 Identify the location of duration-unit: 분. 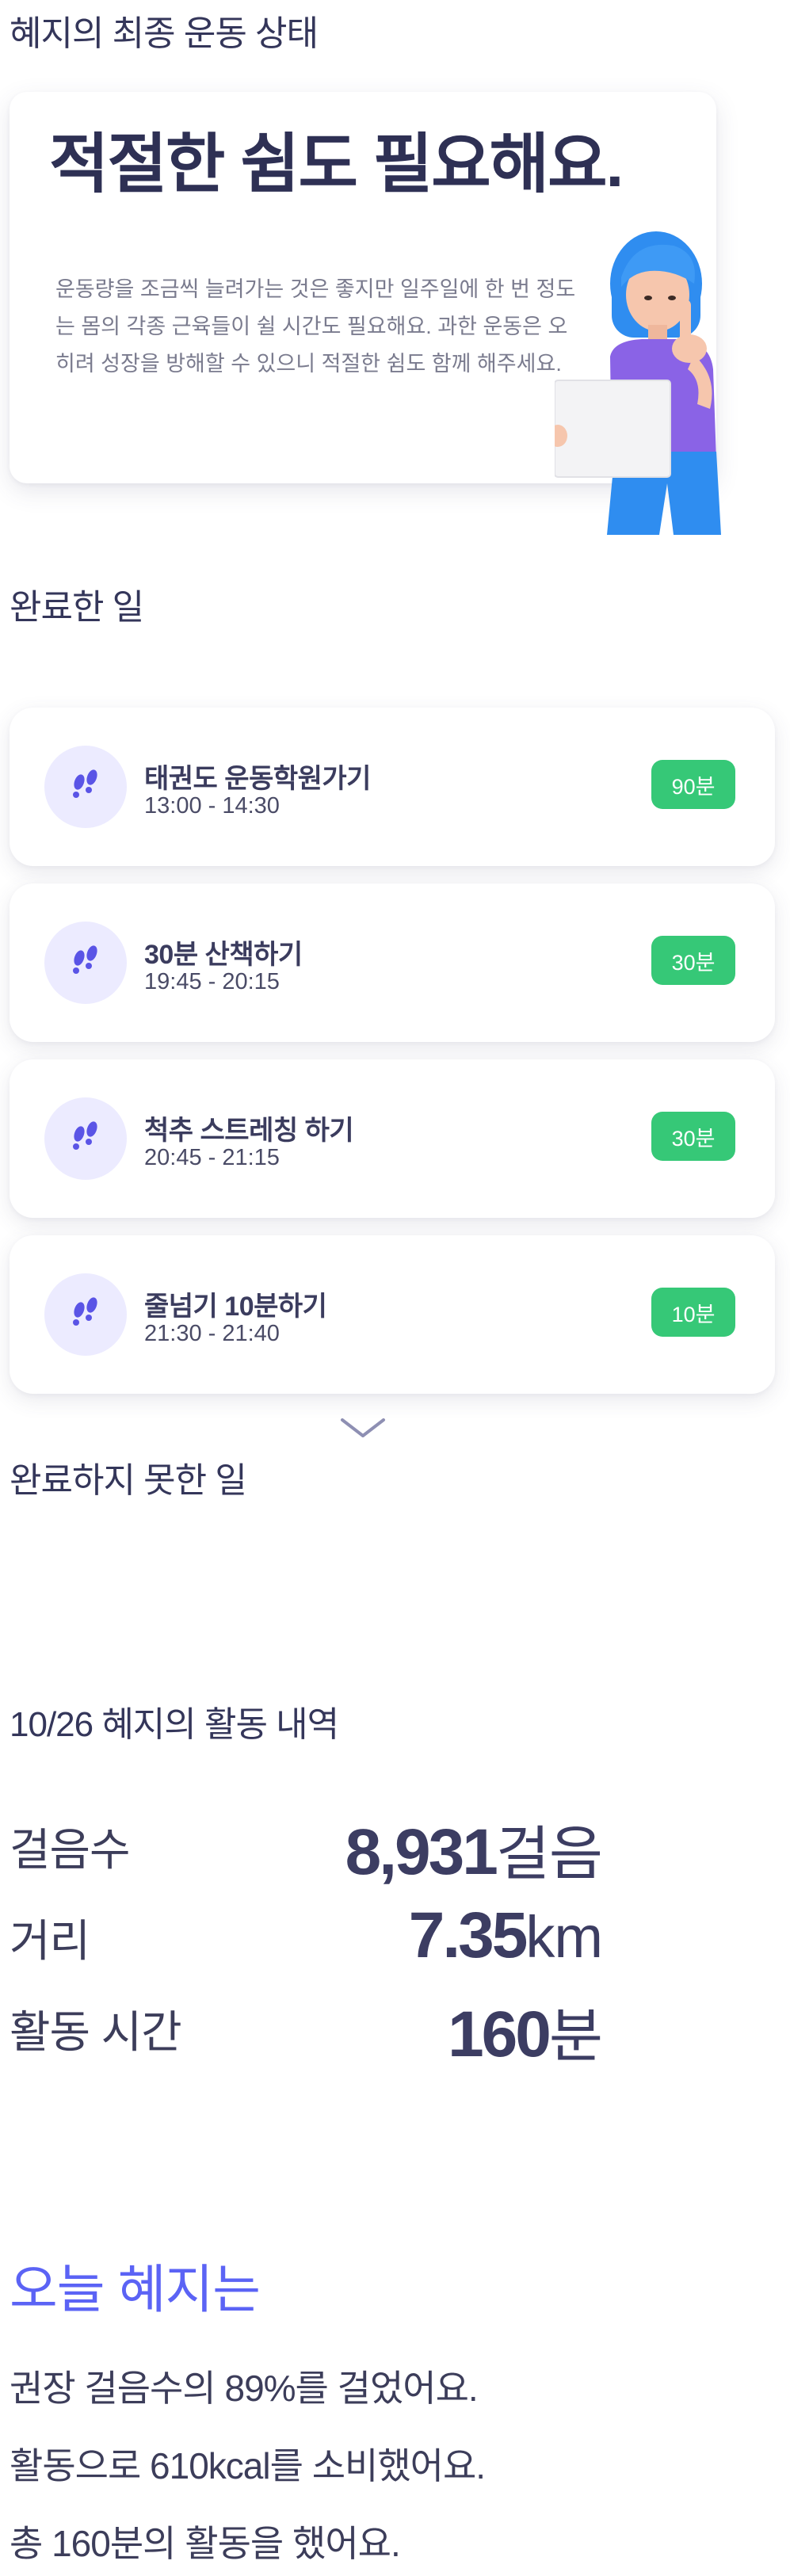
(575, 2036).